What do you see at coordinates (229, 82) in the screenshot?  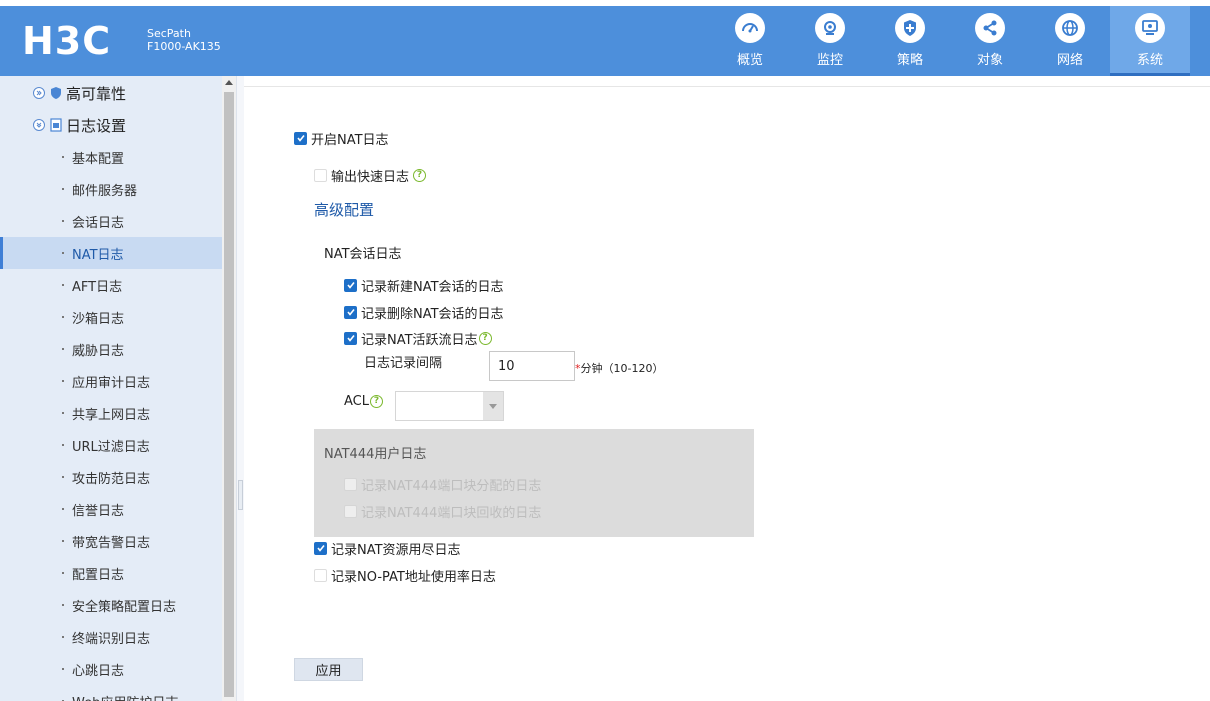 I see `scroll-up-arrow-icon` at bounding box center [229, 82].